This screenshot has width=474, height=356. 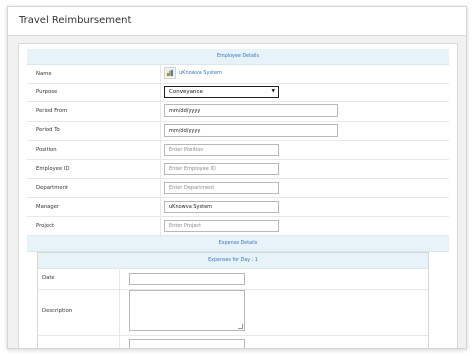 What do you see at coordinates (273, 91) in the screenshot?
I see `caret-down-icon: ▼` at bounding box center [273, 91].